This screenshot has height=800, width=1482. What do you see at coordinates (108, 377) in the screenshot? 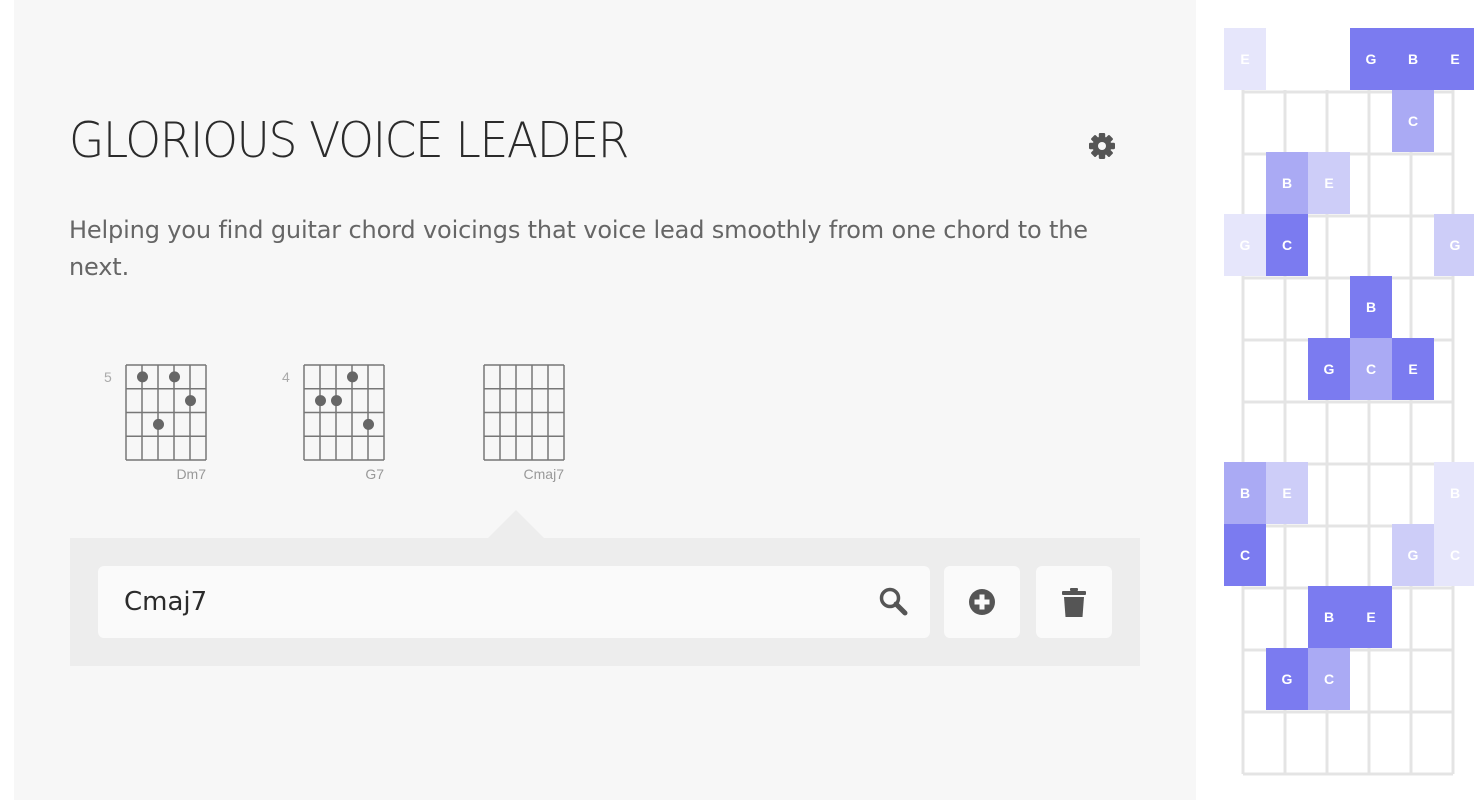
I see `base-fret-label: 5` at bounding box center [108, 377].